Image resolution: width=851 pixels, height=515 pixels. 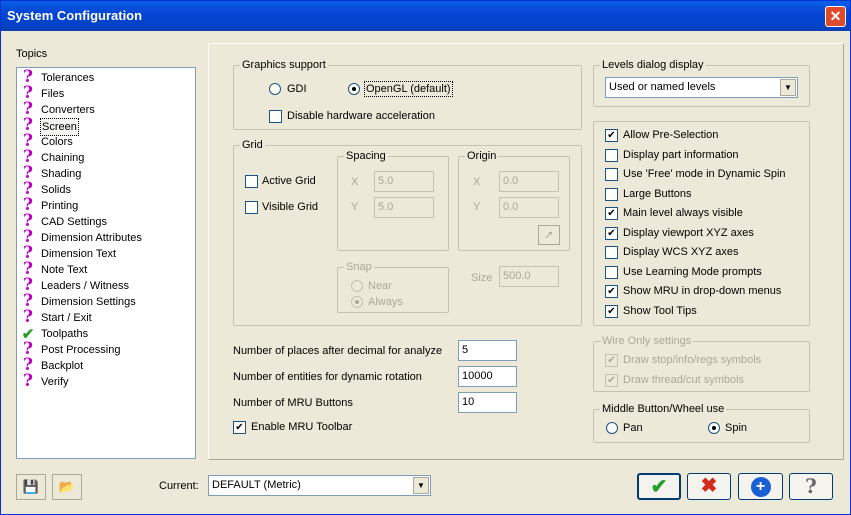 What do you see at coordinates (275, 89) in the screenshot?
I see `gdi-radio` at bounding box center [275, 89].